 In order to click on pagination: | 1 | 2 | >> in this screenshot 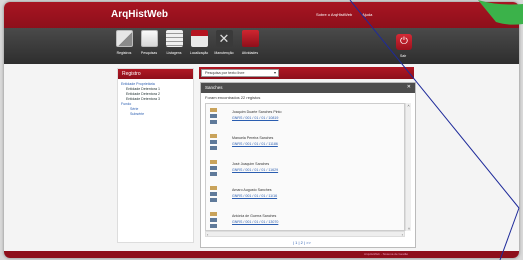, I will do `click(302, 242)`.